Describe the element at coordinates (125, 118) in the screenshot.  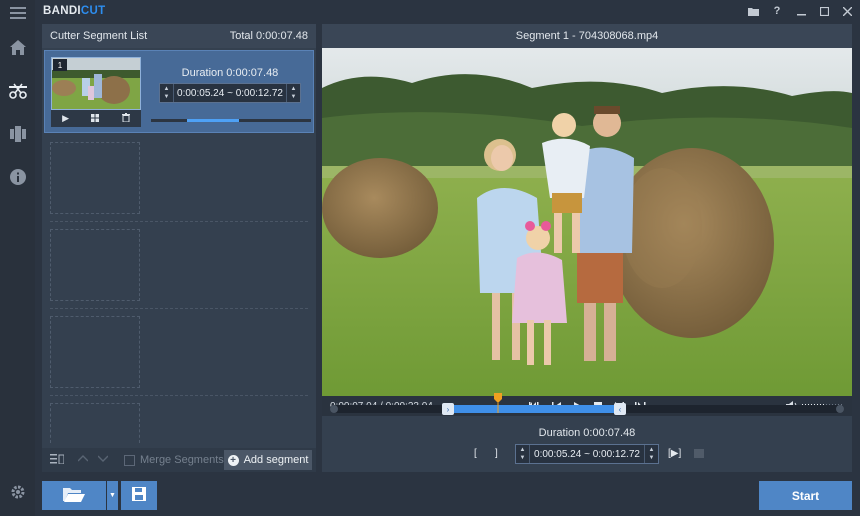
I see `trash-icon` at that location.